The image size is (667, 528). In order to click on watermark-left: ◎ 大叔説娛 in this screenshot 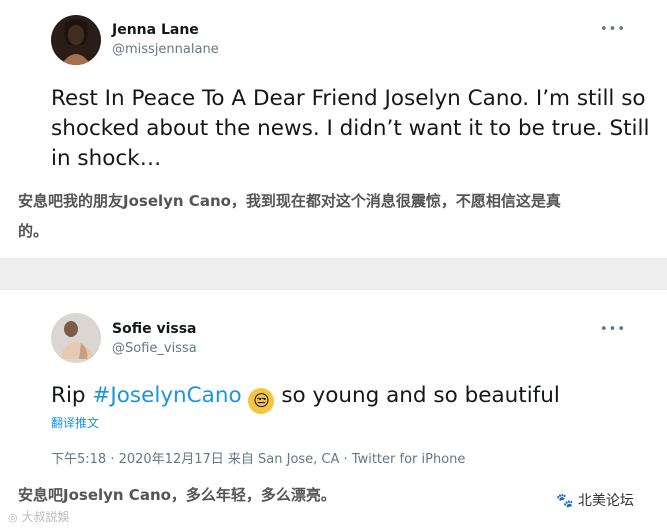, I will do `click(38, 516)`.